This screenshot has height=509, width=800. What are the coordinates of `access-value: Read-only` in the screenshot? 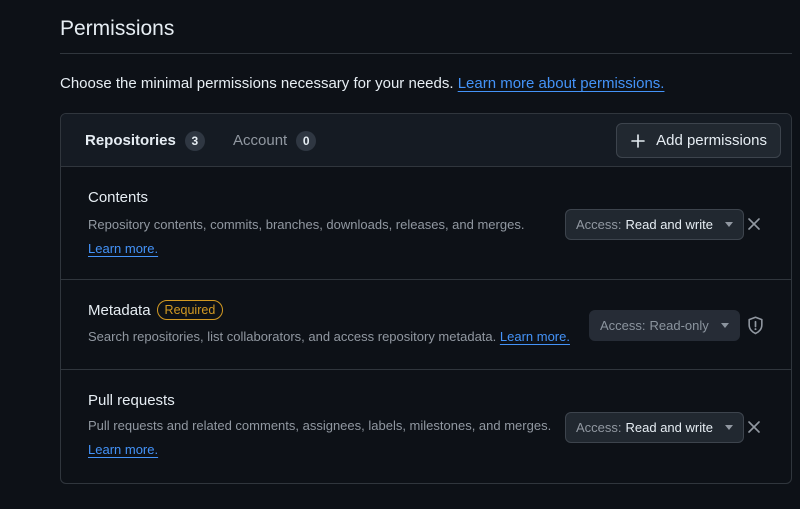 It's located at (679, 325).